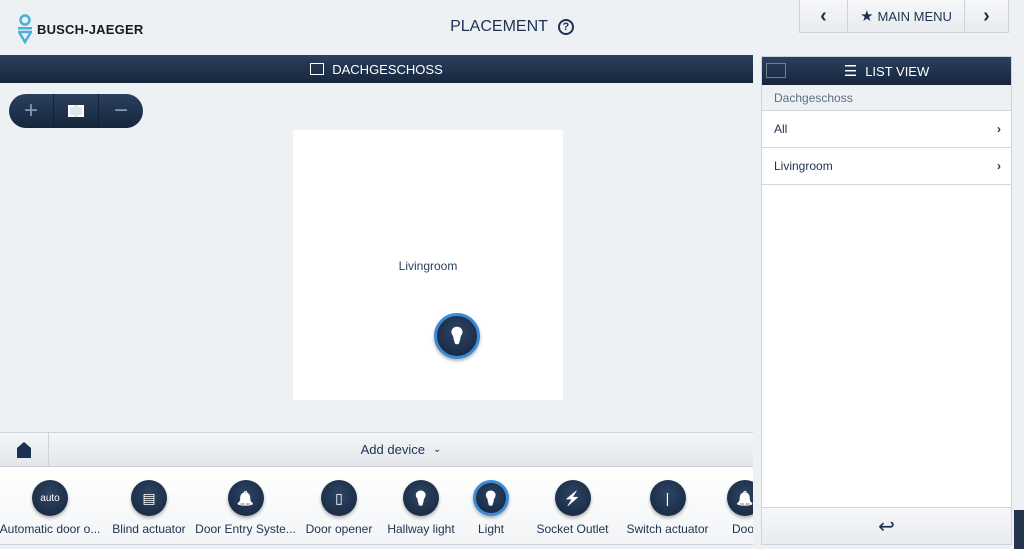  I want to click on back-button: ↩, so click(886, 525).